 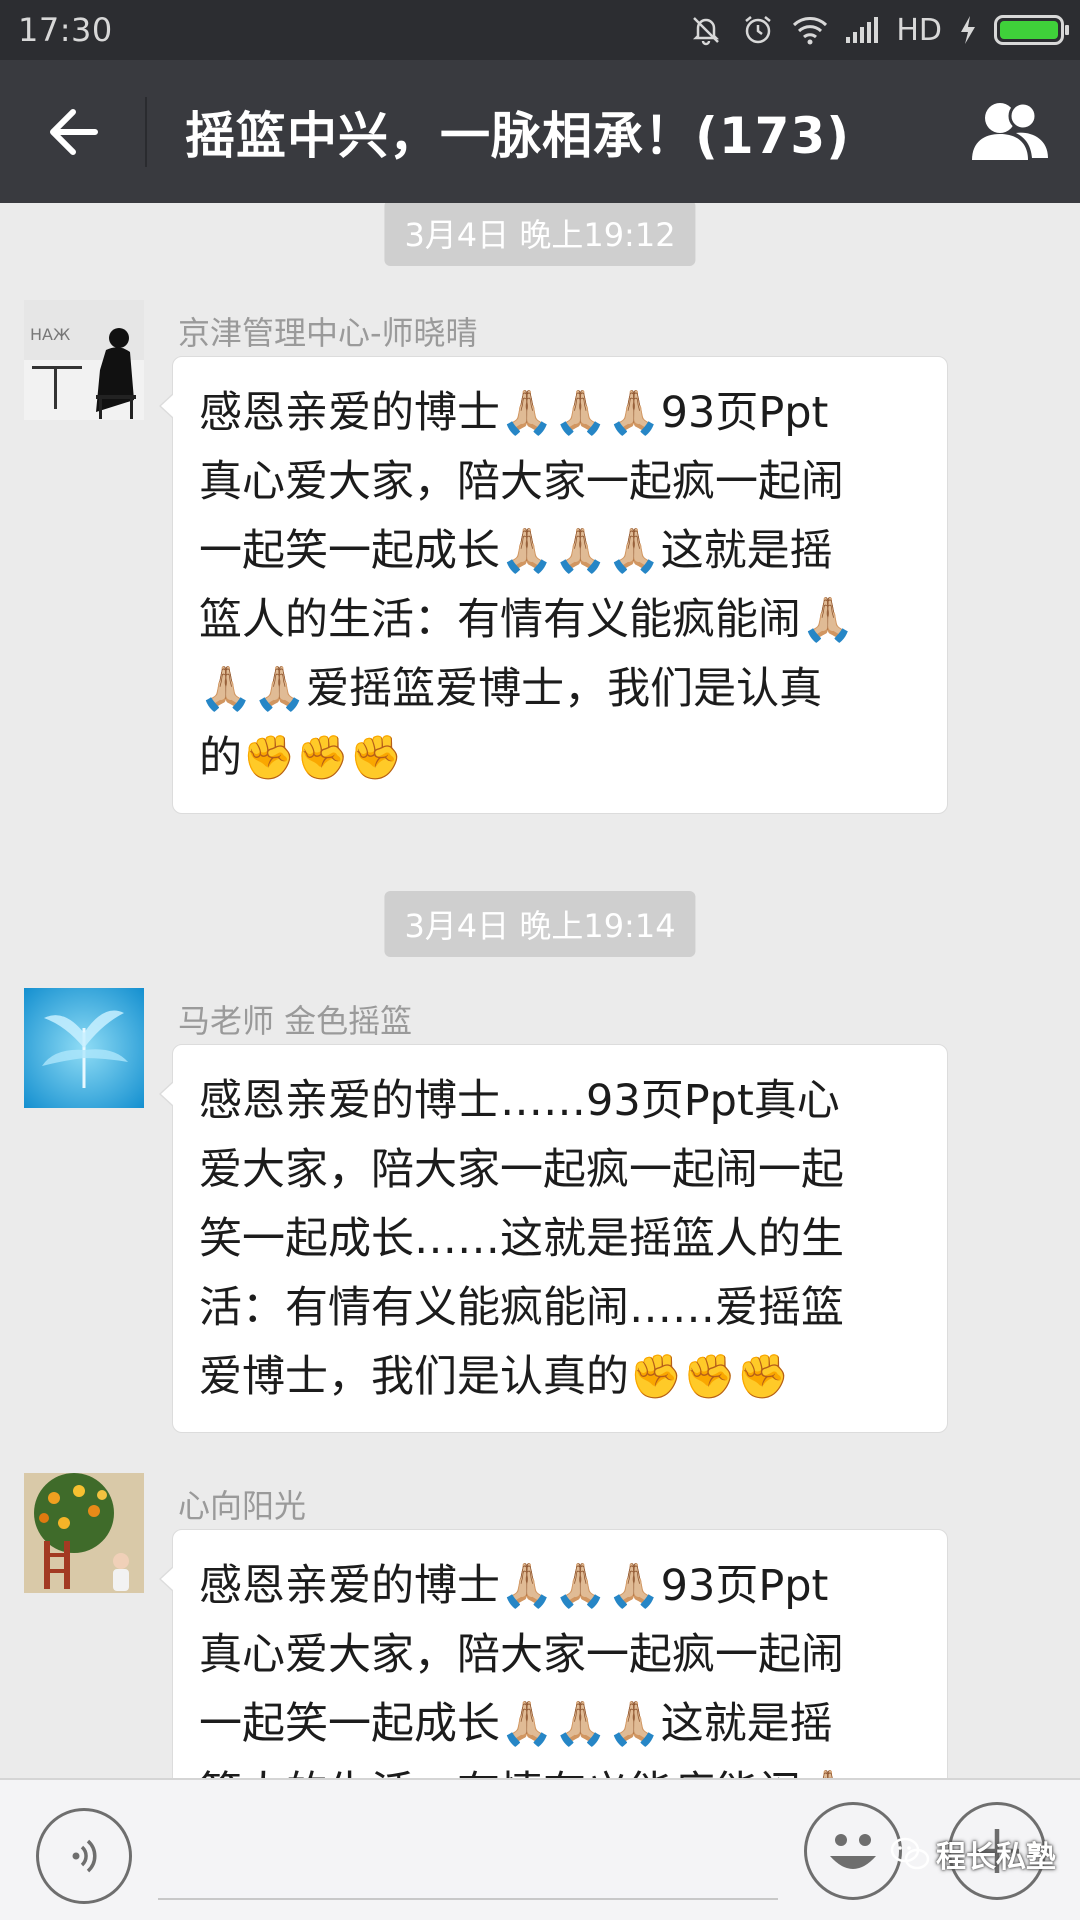 I want to click on chat-title: 摇篮中兴，一脉相承！(173), so click(x=518, y=135).